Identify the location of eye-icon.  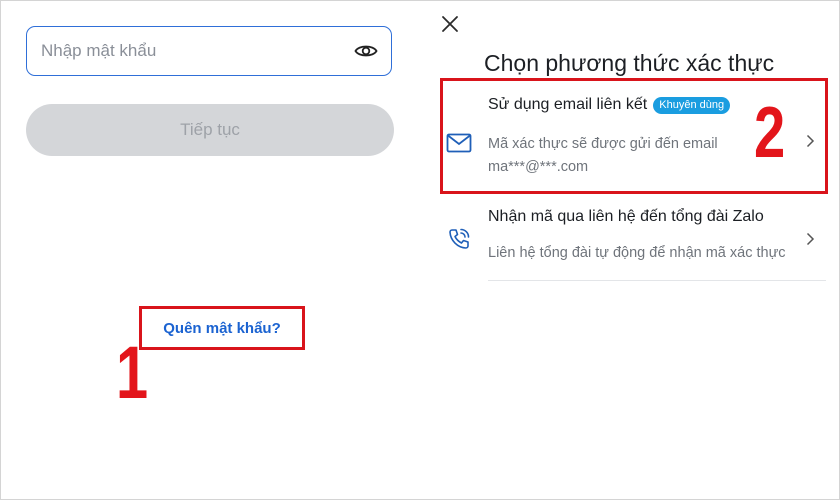
(366, 51).